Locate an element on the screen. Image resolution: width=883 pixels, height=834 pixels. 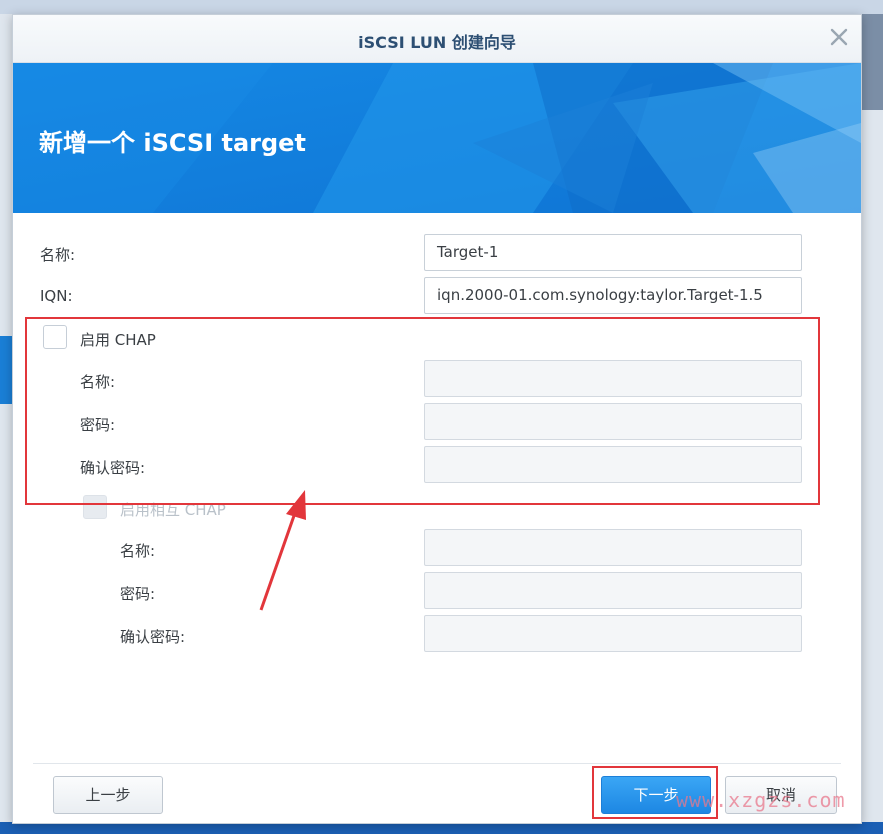
enable-mutual-chap-label: 启用相互 CHAP is located at coordinates (173, 510).